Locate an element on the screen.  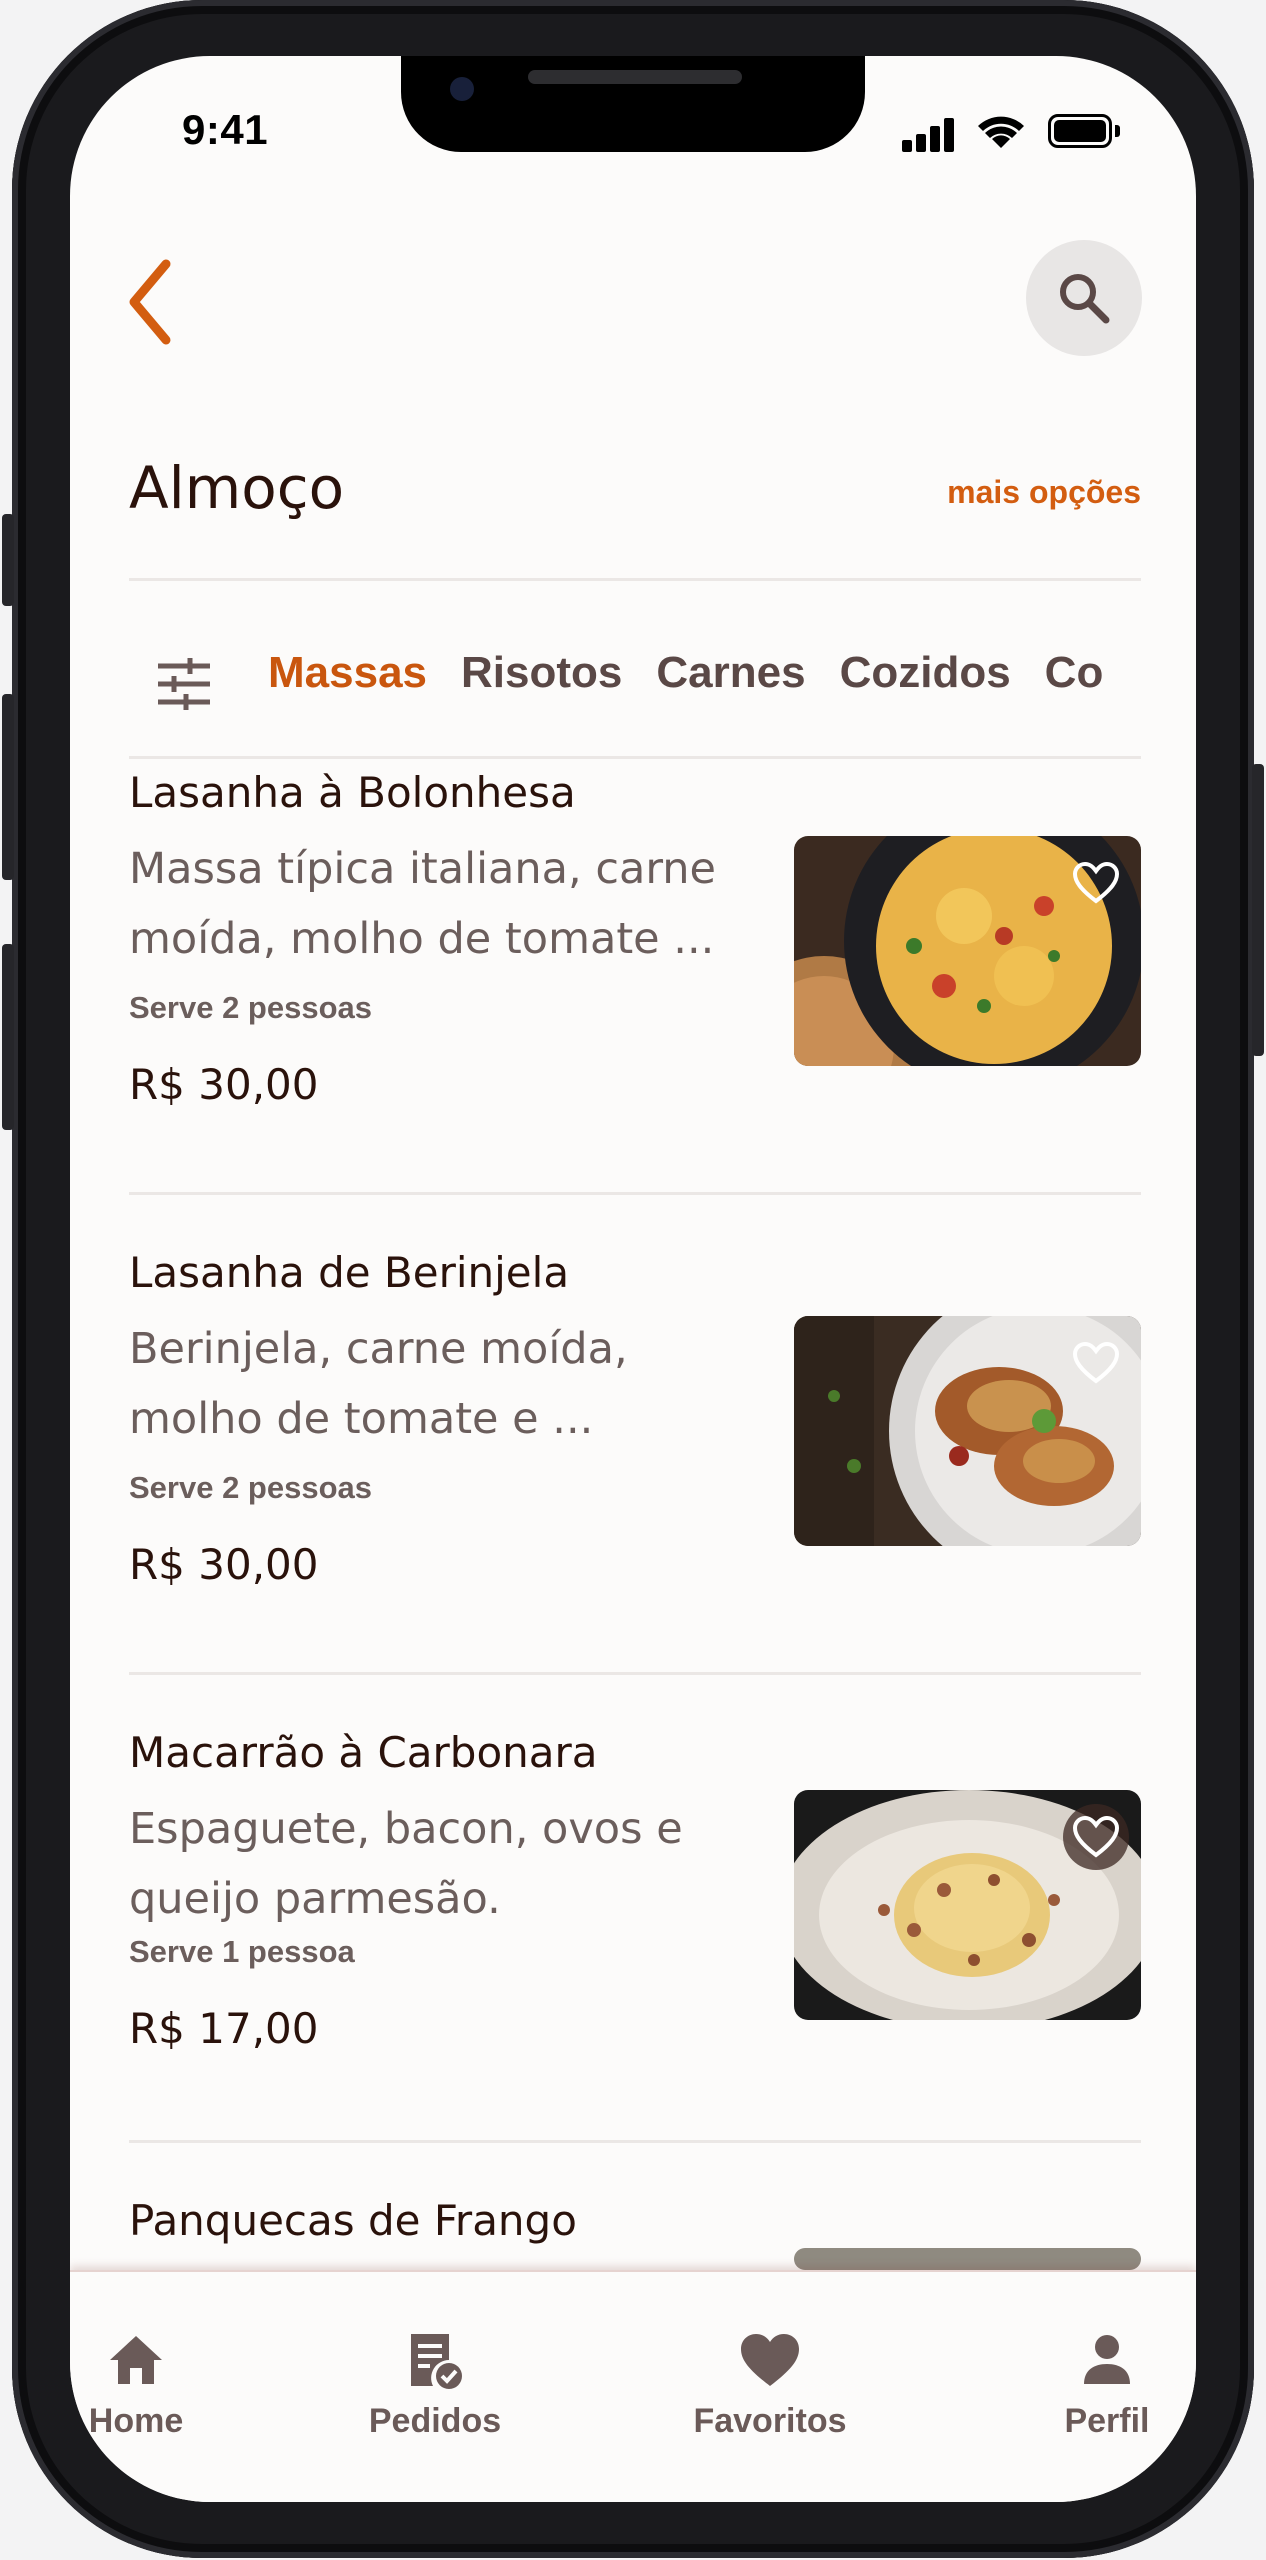
sliders-icon is located at coordinates (184, 684).